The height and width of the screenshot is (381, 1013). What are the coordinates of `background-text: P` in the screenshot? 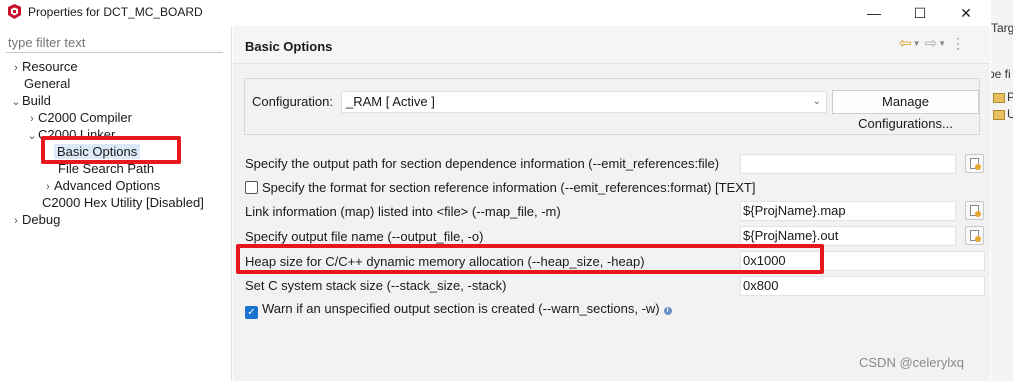 It's located at (1010, 97).